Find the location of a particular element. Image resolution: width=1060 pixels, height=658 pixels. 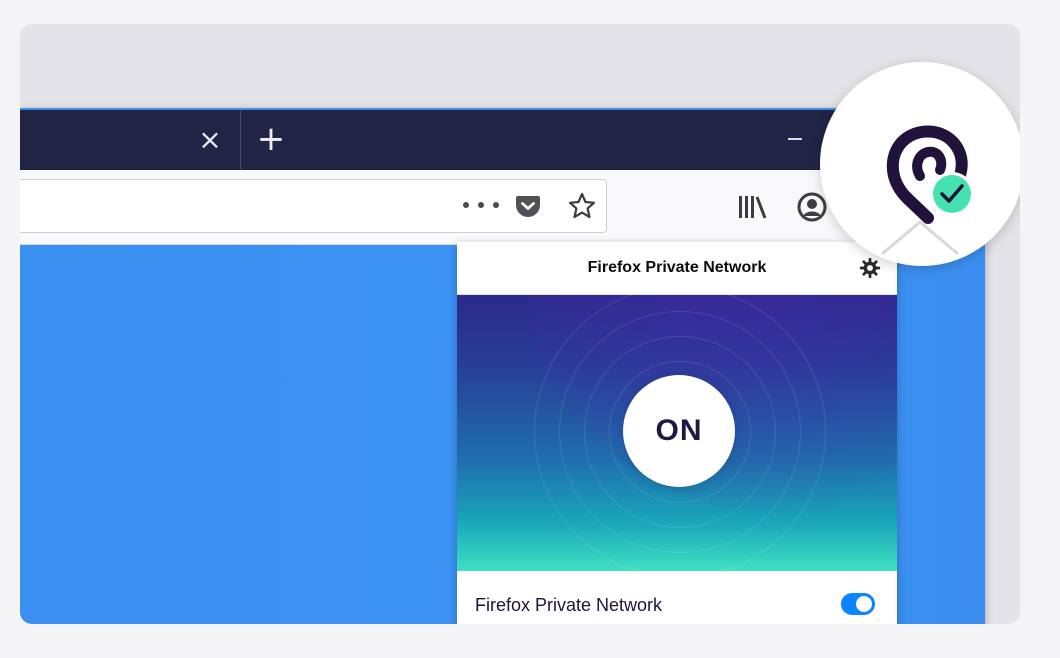

close-tab-button: × is located at coordinates (210, 140).